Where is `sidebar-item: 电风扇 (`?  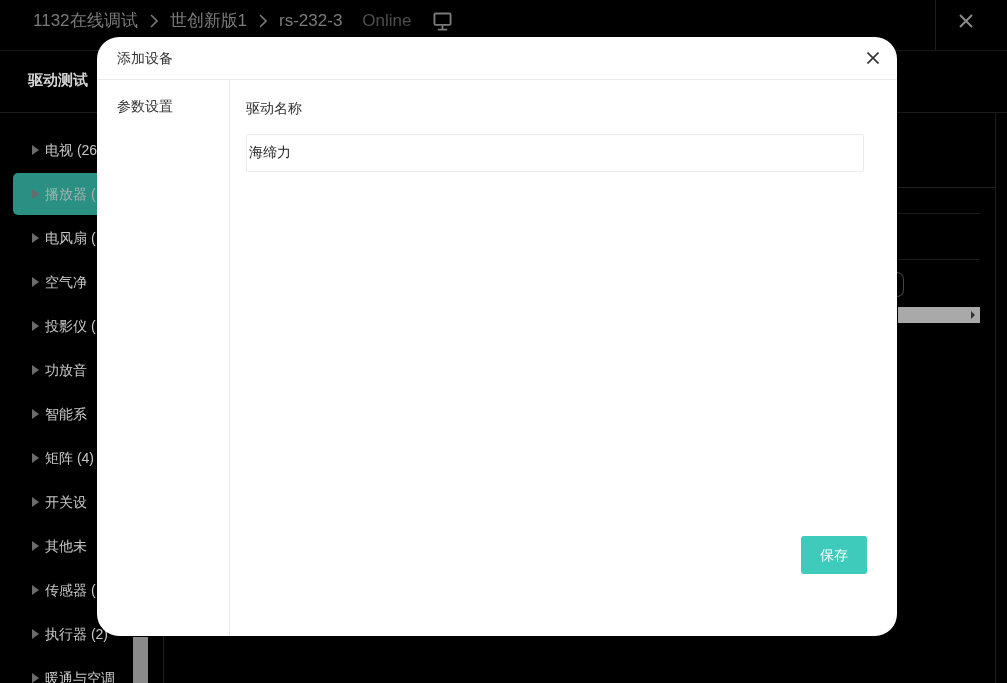 sidebar-item: 电风扇 ( is located at coordinates (55, 238).